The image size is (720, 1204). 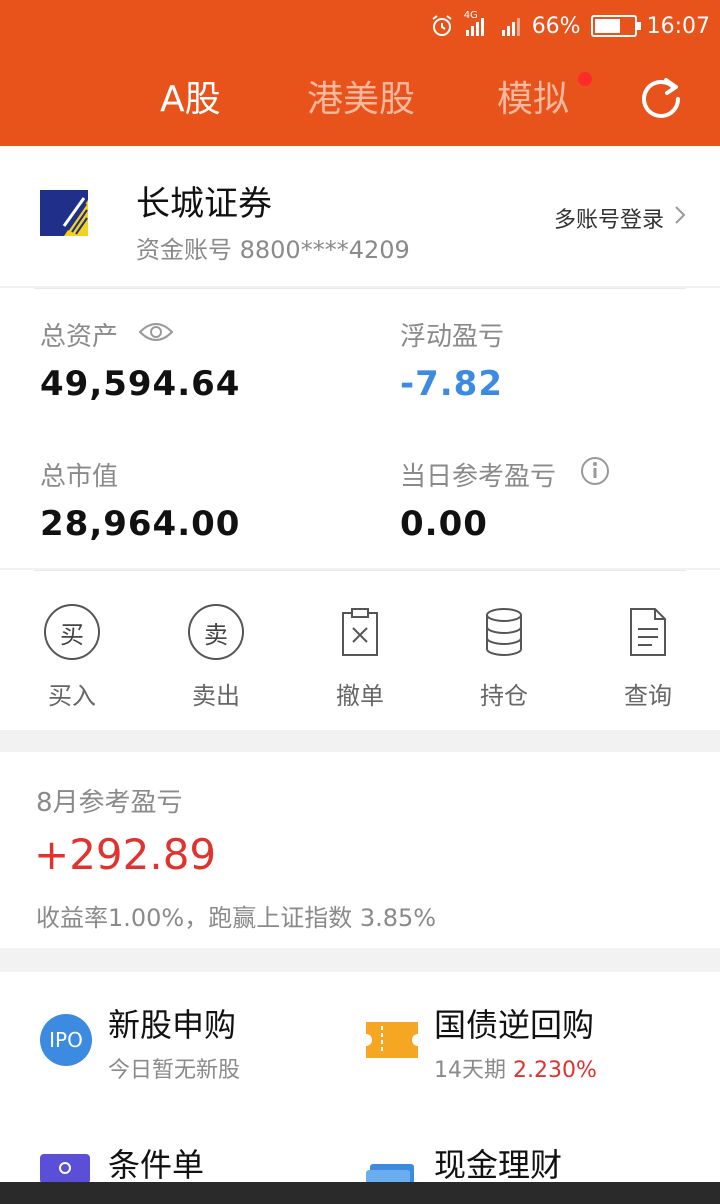 What do you see at coordinates (556, 26) in the screenshot?
I see `battery-percent: 66%` at bounding box center [556, 26].